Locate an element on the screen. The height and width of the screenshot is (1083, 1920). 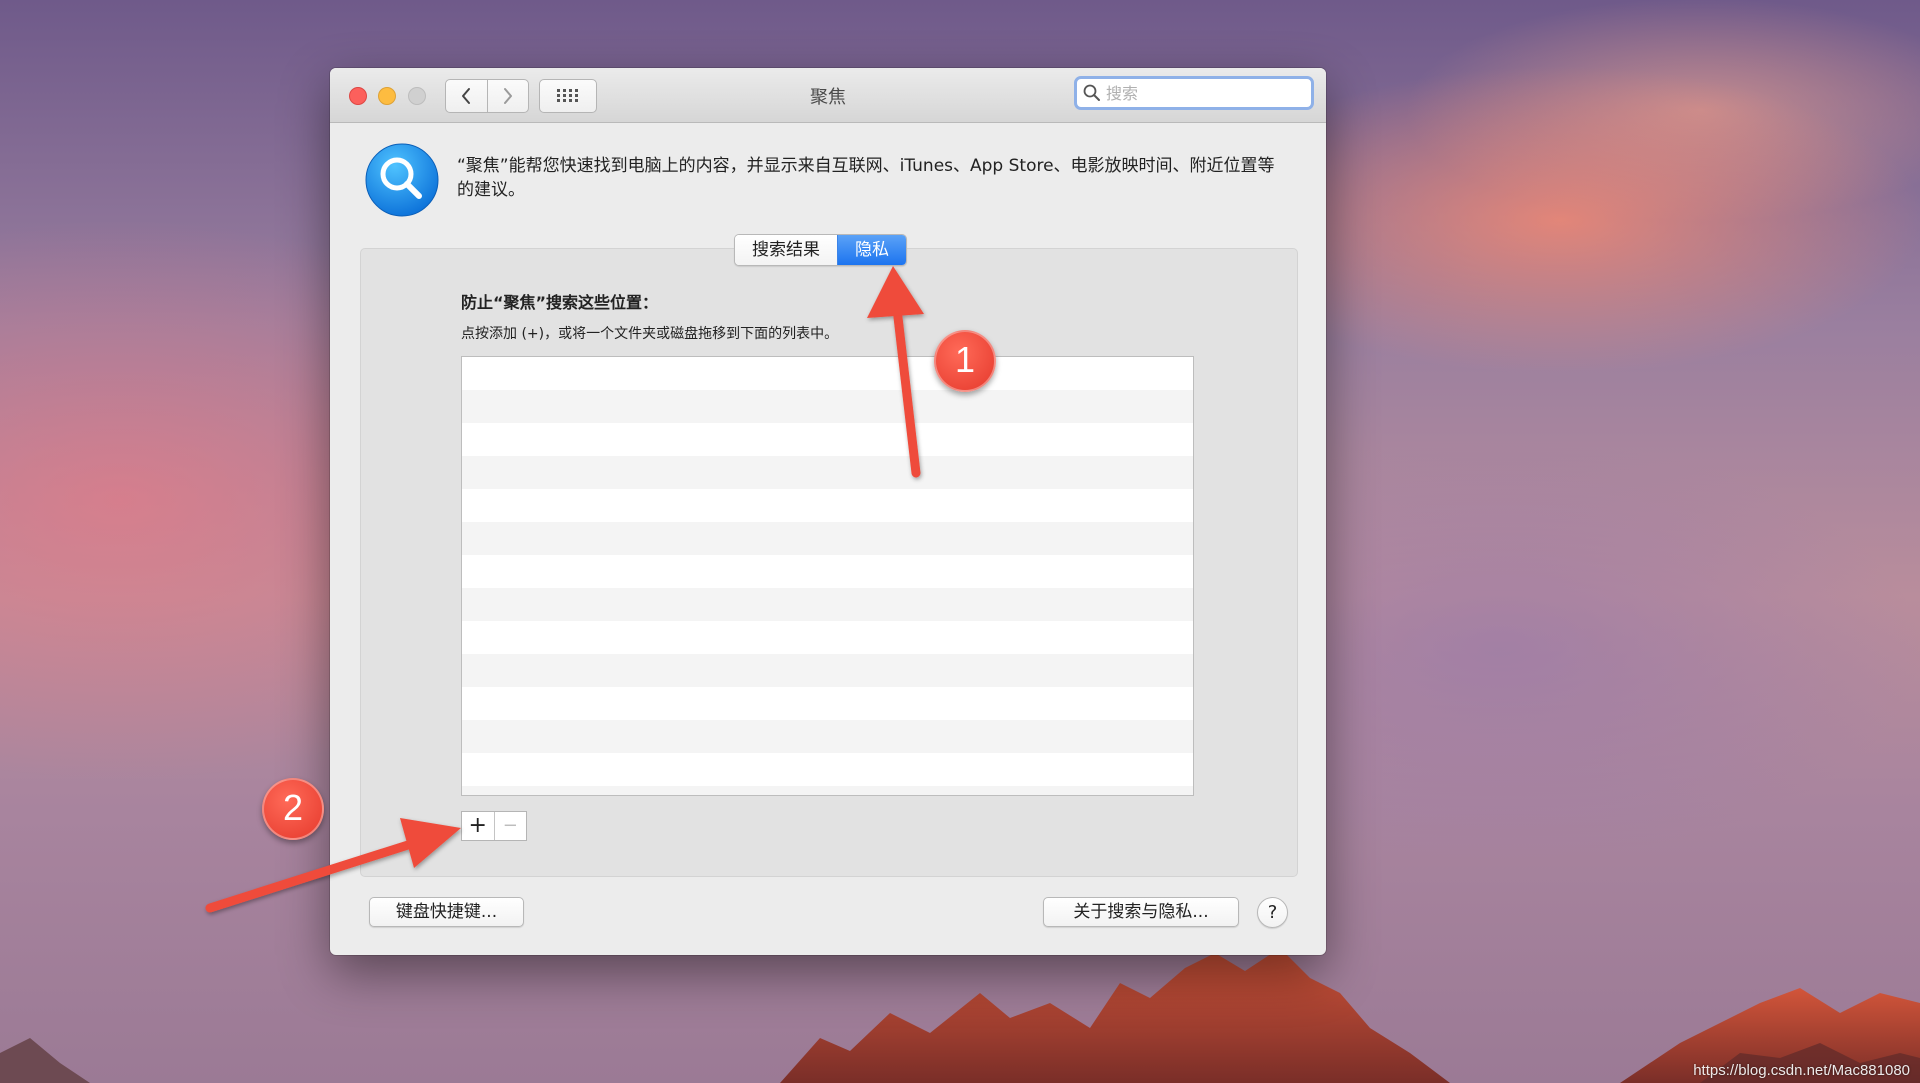
help-button: ? is located at coordinates (1272, 912).